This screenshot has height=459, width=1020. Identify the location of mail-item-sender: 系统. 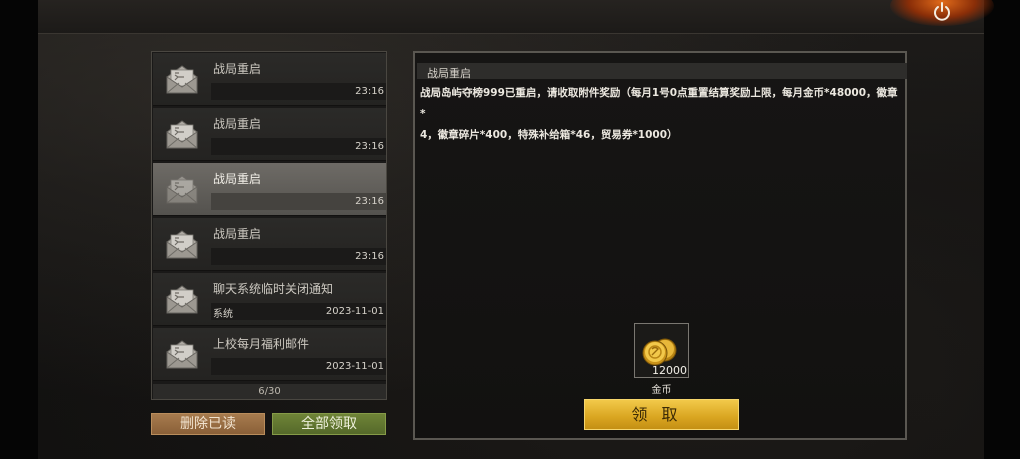
(223, 314).